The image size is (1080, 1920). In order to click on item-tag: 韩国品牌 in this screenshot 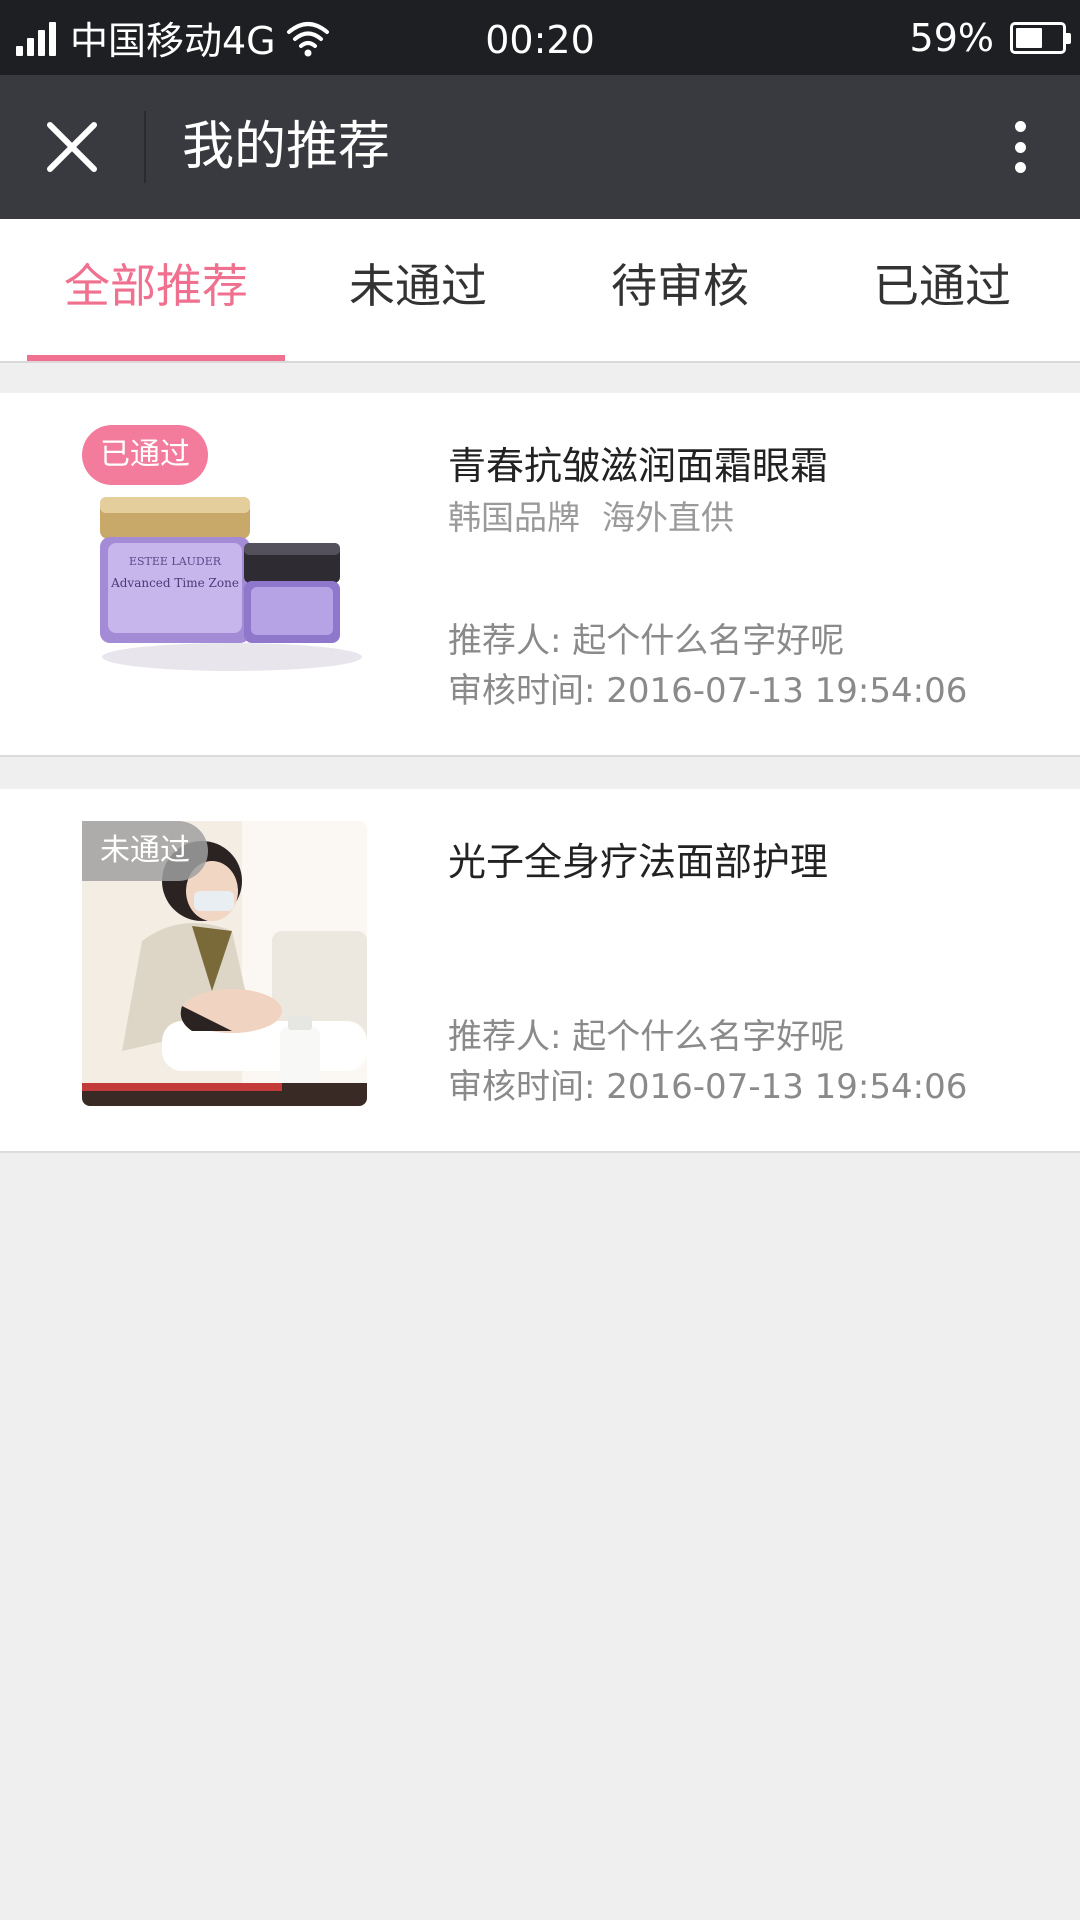, I will do `click(514, 517)`.